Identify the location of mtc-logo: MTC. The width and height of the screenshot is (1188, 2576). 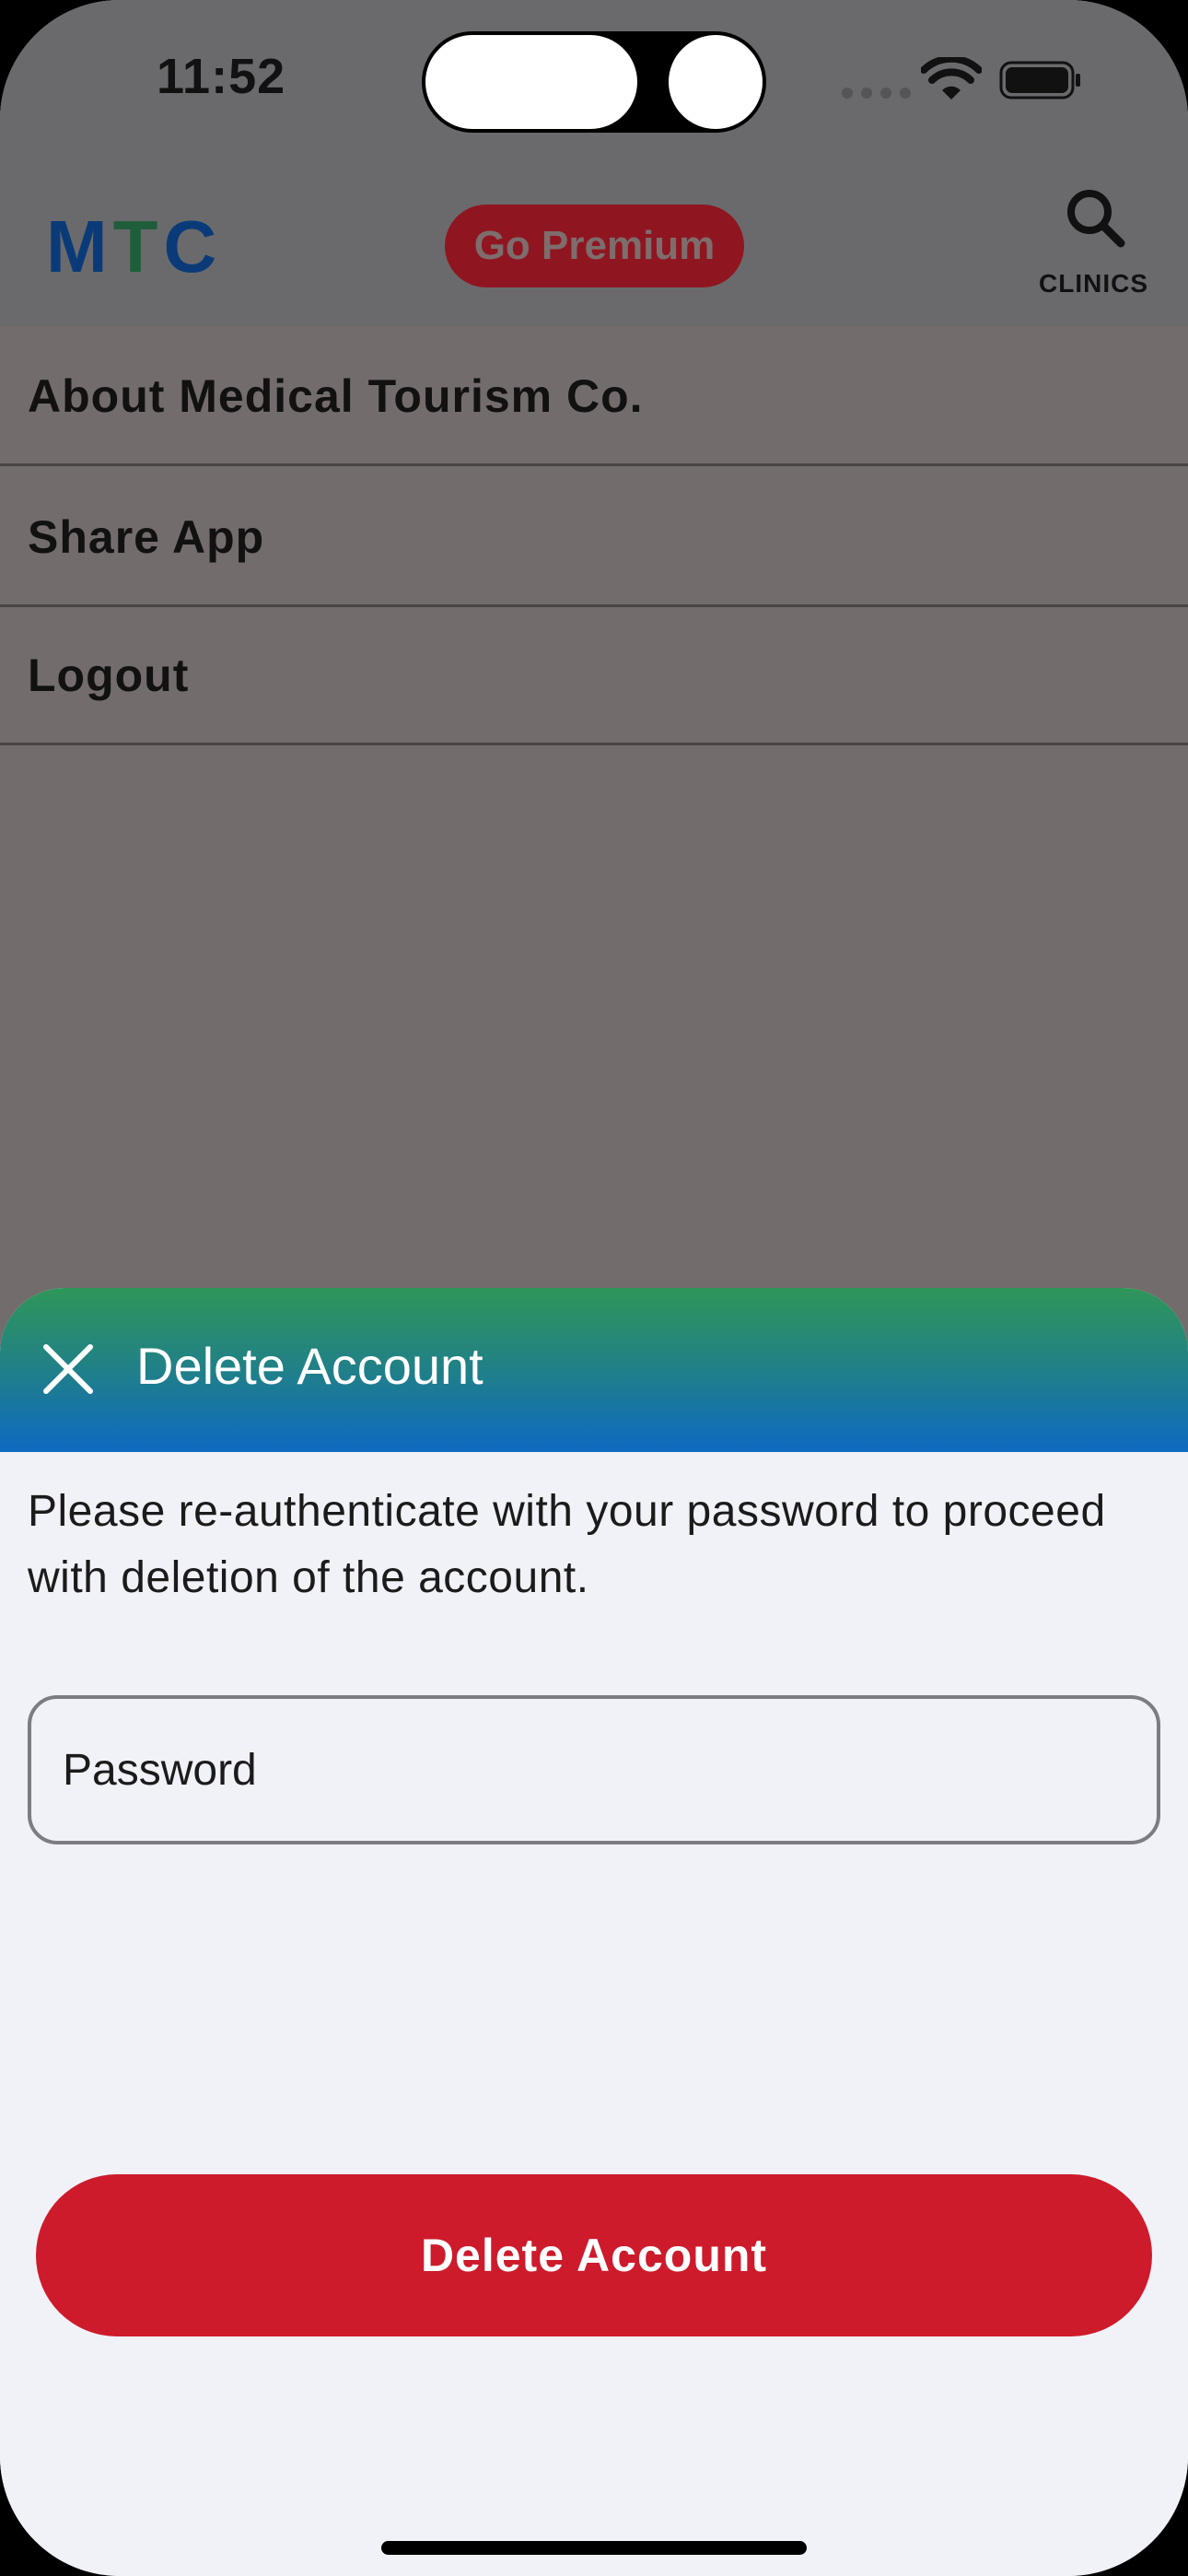
(134, 247).